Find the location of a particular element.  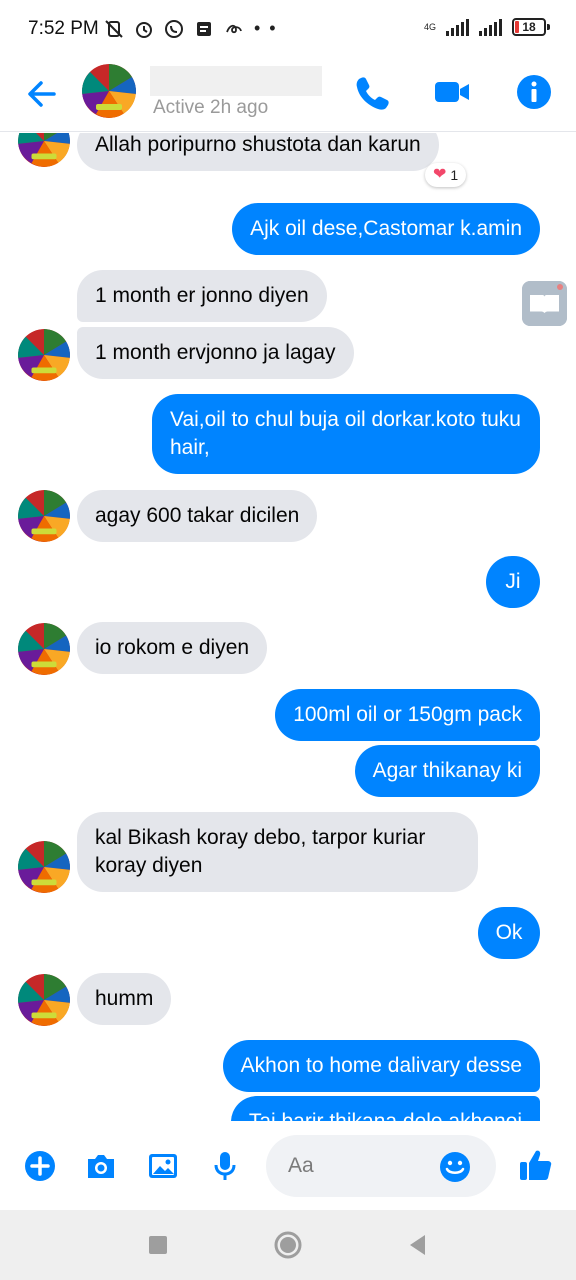

microphone-icon is located at coordinates (225, 1166).